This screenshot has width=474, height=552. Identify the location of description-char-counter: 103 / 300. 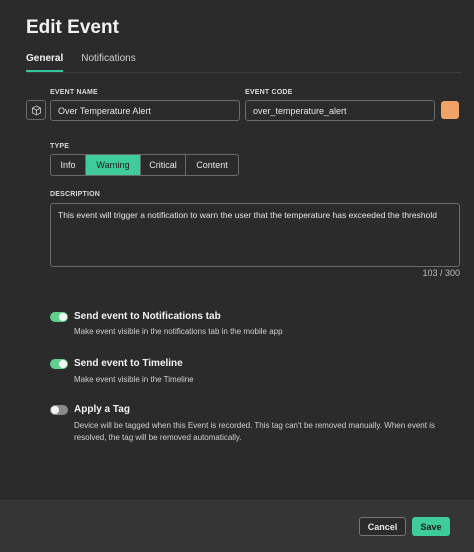
(441, 273).